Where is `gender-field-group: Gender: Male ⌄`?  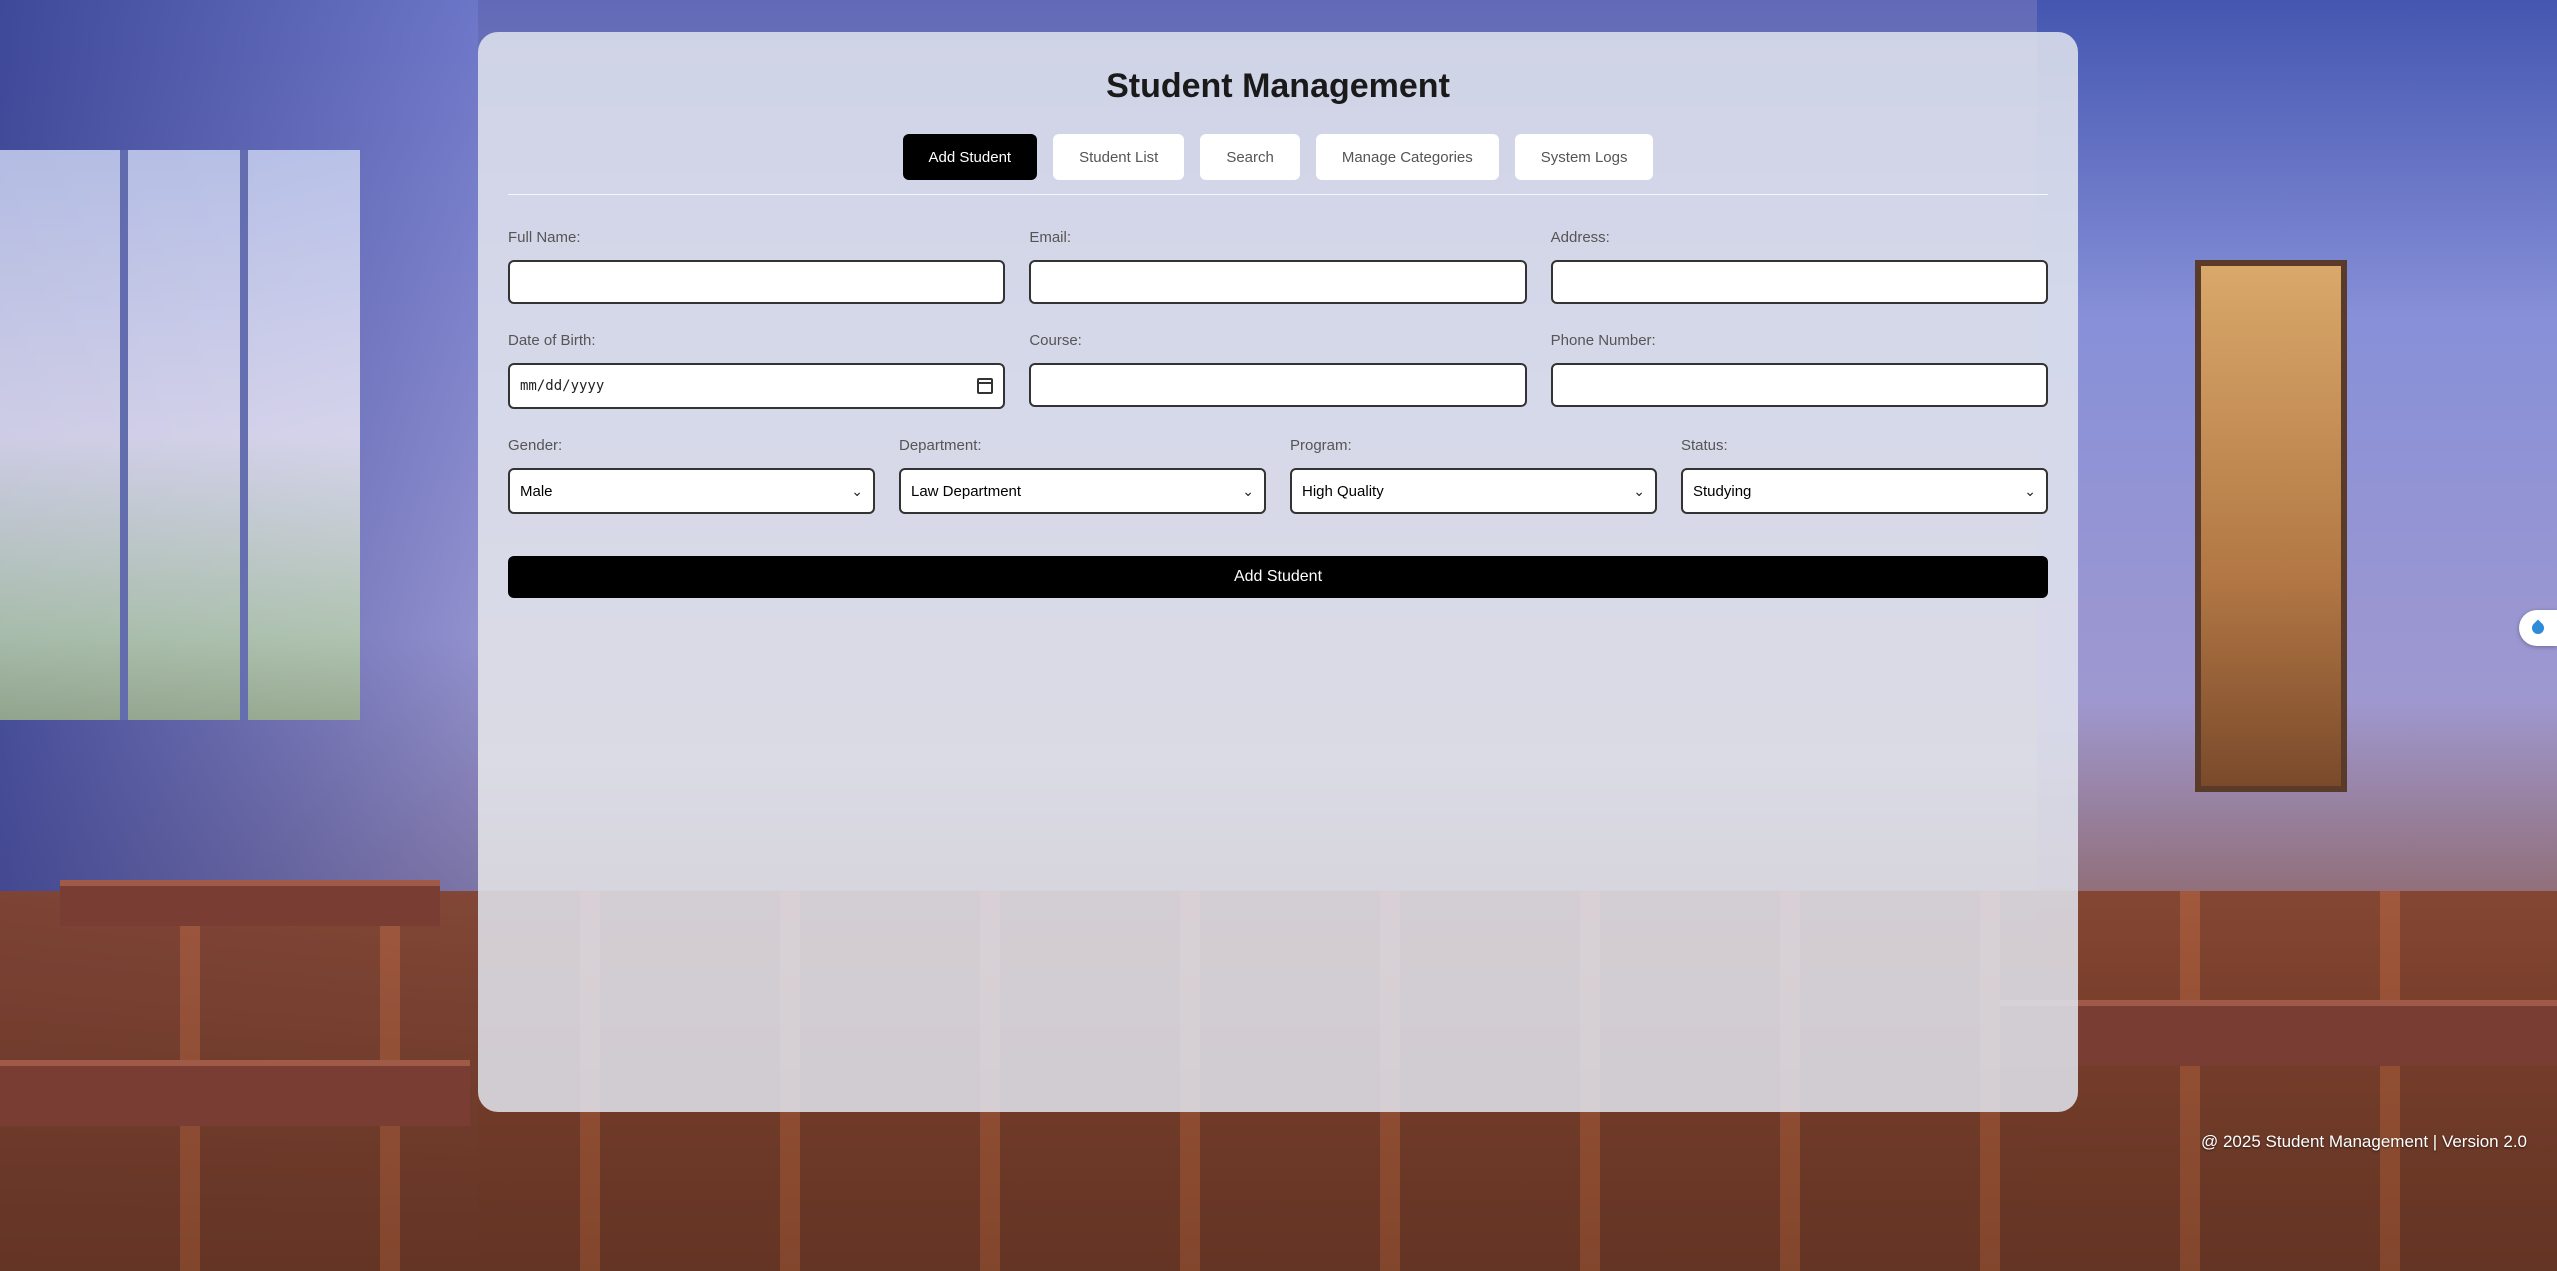
gender-field-group: Gender: Male ⌄ is located at coordinates (691, 475).